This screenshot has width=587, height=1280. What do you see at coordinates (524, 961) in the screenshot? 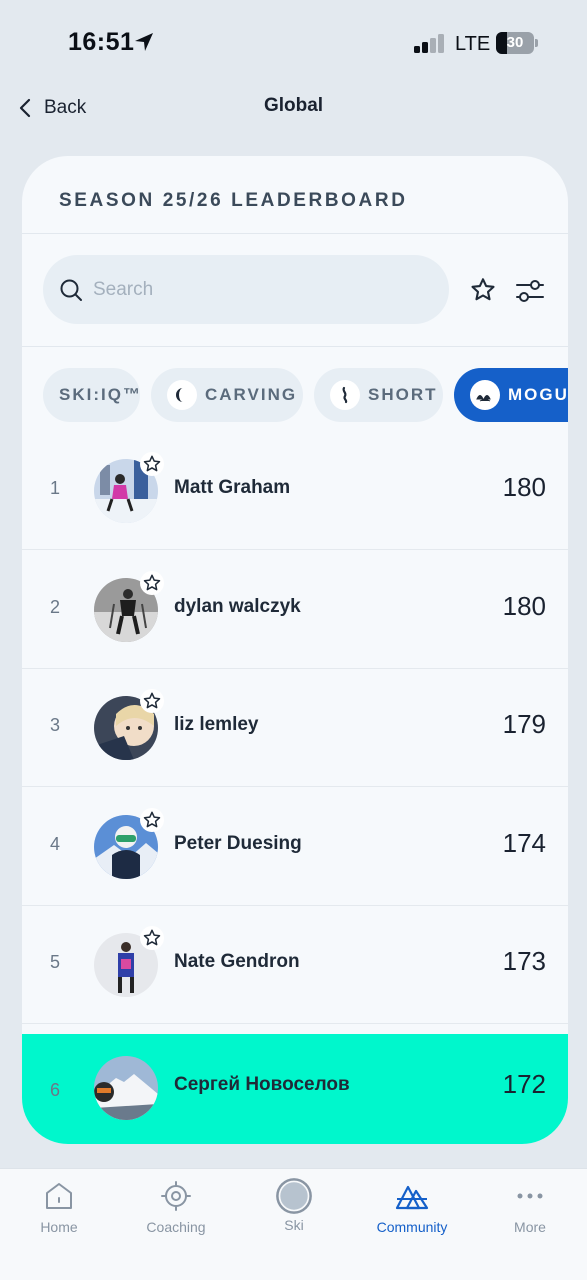
I see `score: 173` at bounding box center [524, 961].